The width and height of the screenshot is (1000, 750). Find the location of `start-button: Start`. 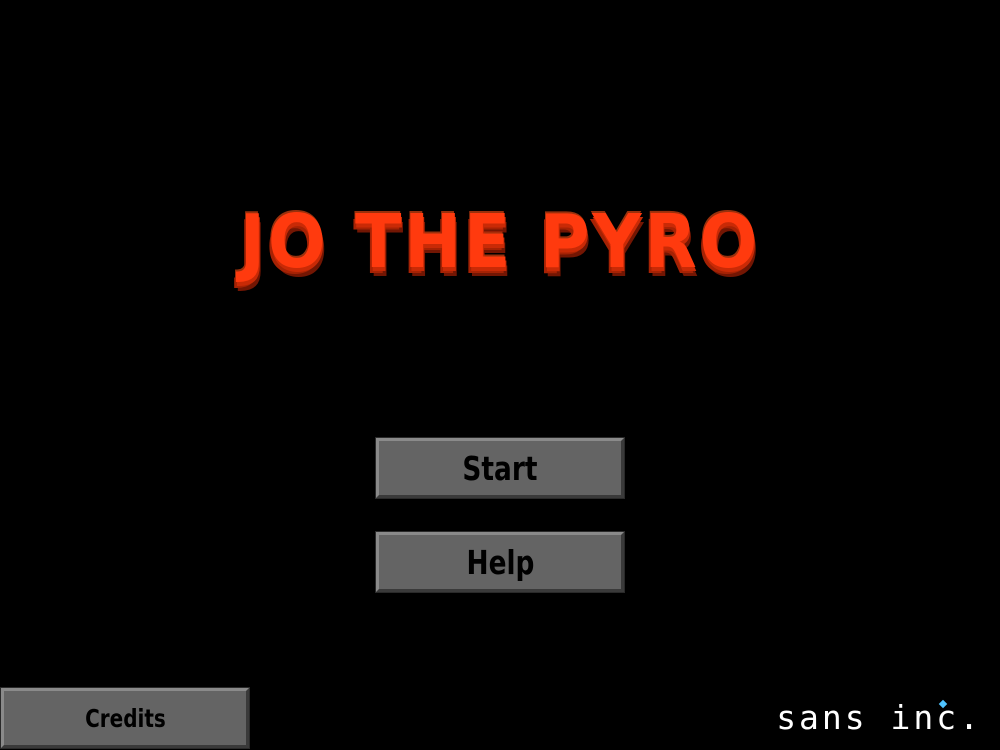

start-button: Start is located at coordinates (500, 468).